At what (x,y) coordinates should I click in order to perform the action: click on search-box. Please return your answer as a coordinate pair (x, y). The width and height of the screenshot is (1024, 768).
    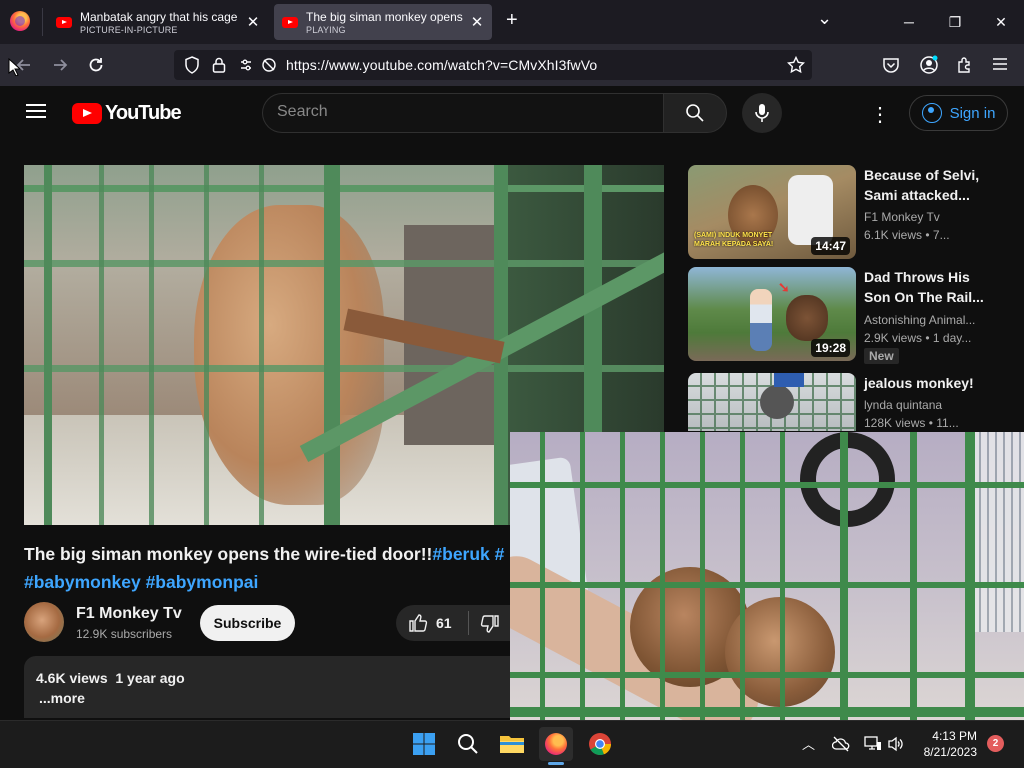
    Looking at the image, I should click on (463, 113).